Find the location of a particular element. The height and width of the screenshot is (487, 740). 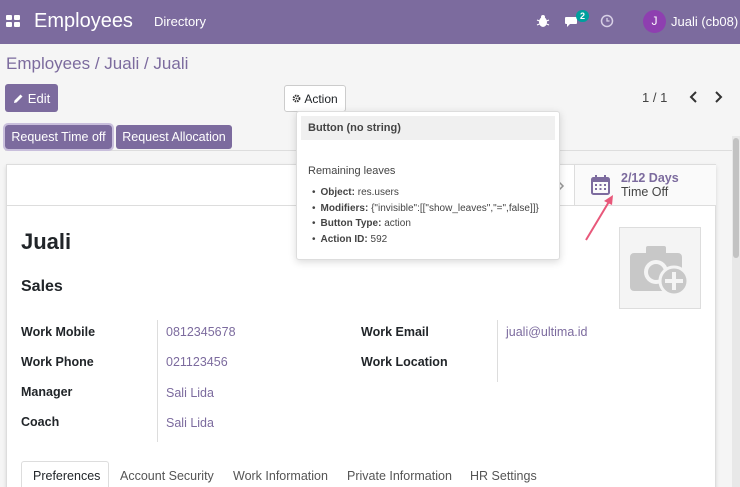

breadcrumb: Employees / Juali / Juali is located at coordinates (97, 64).